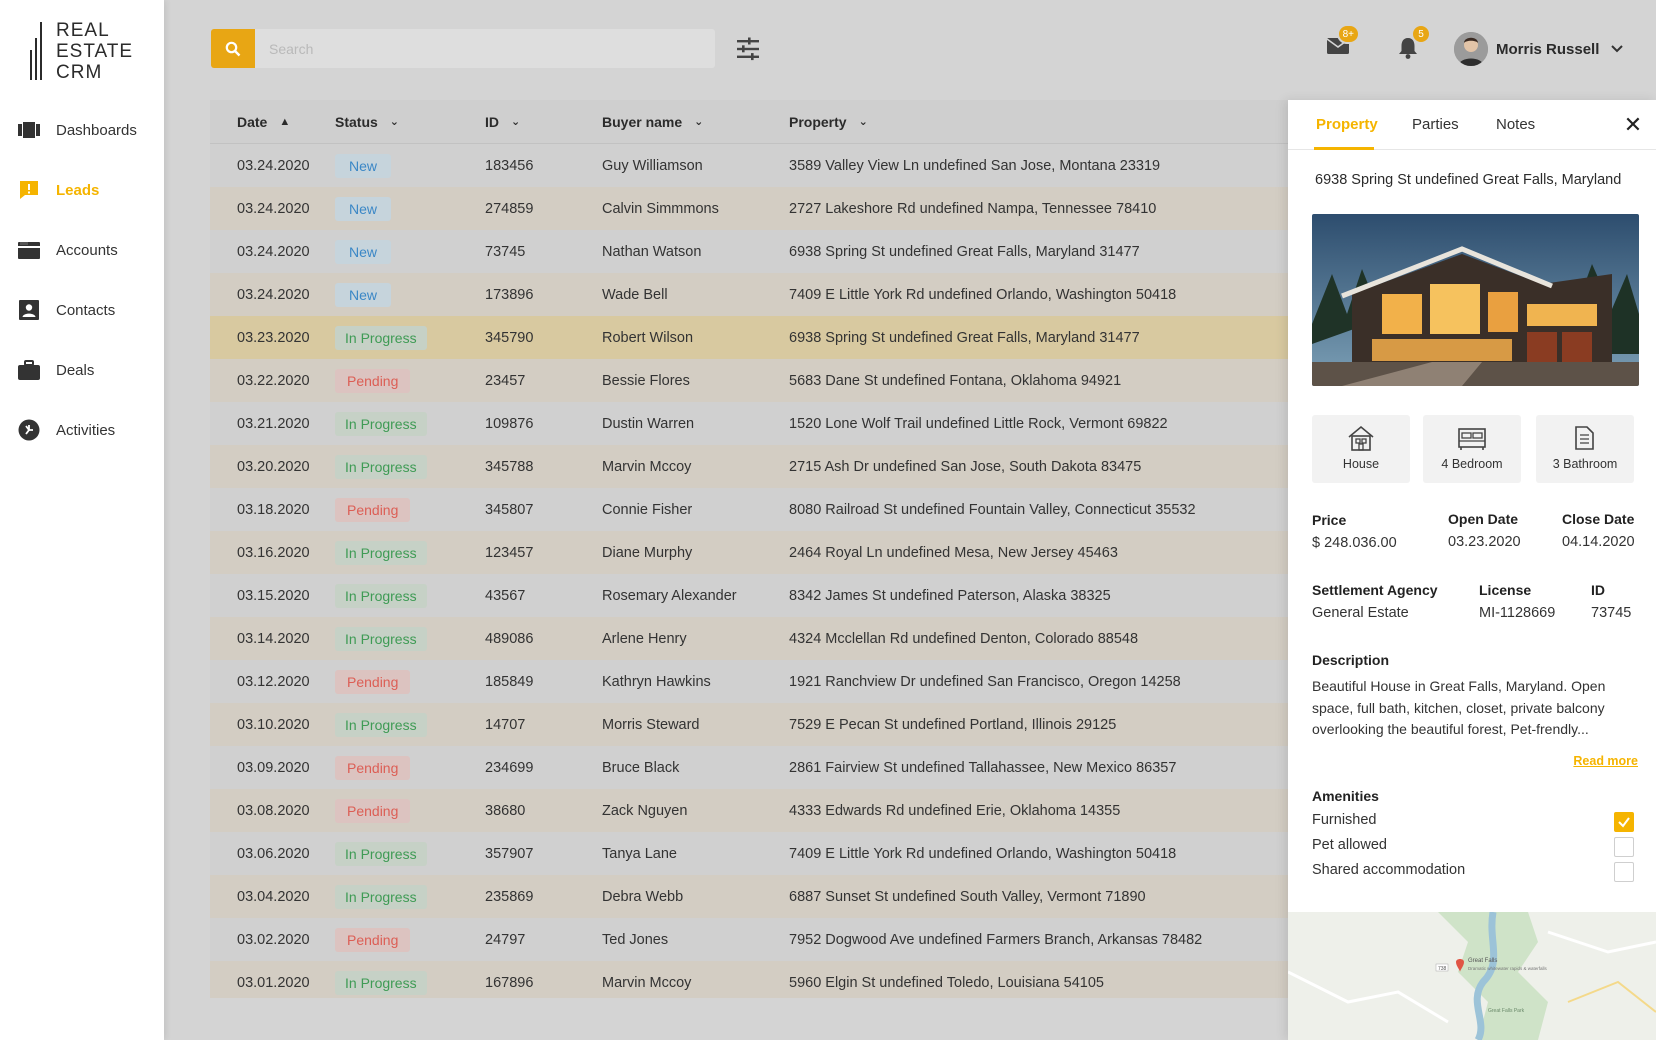  I want to click on sidebar-item-accounts: Accounts, so click(82, 250).